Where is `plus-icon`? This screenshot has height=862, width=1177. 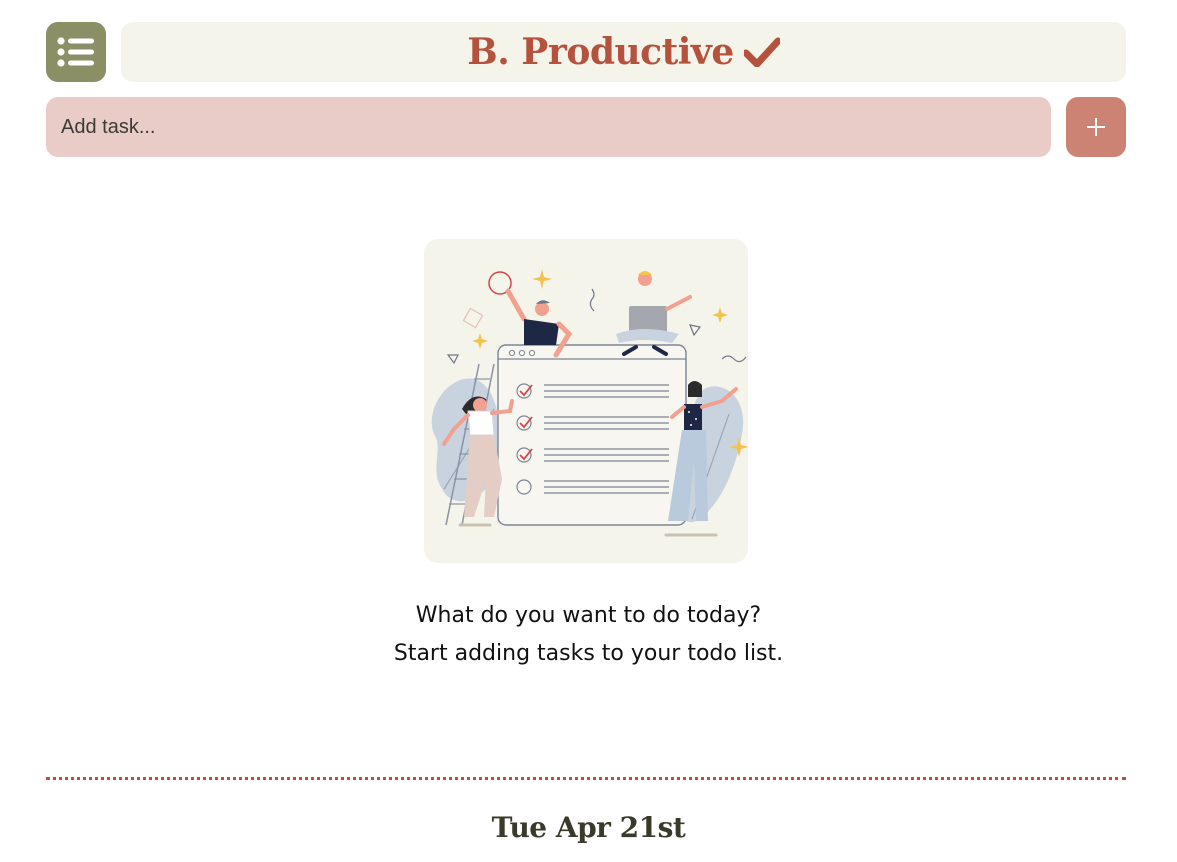 plus-icon is located at coordinates (1096, 127).